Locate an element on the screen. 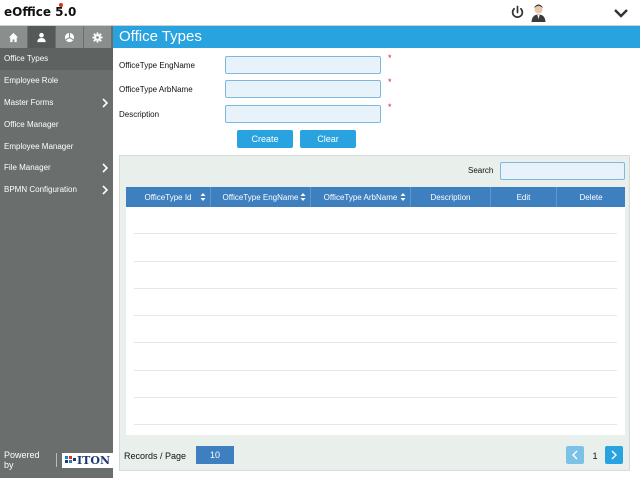 This screenshot has height=478, width=640. user-icon is located at coordinates (41, 37).